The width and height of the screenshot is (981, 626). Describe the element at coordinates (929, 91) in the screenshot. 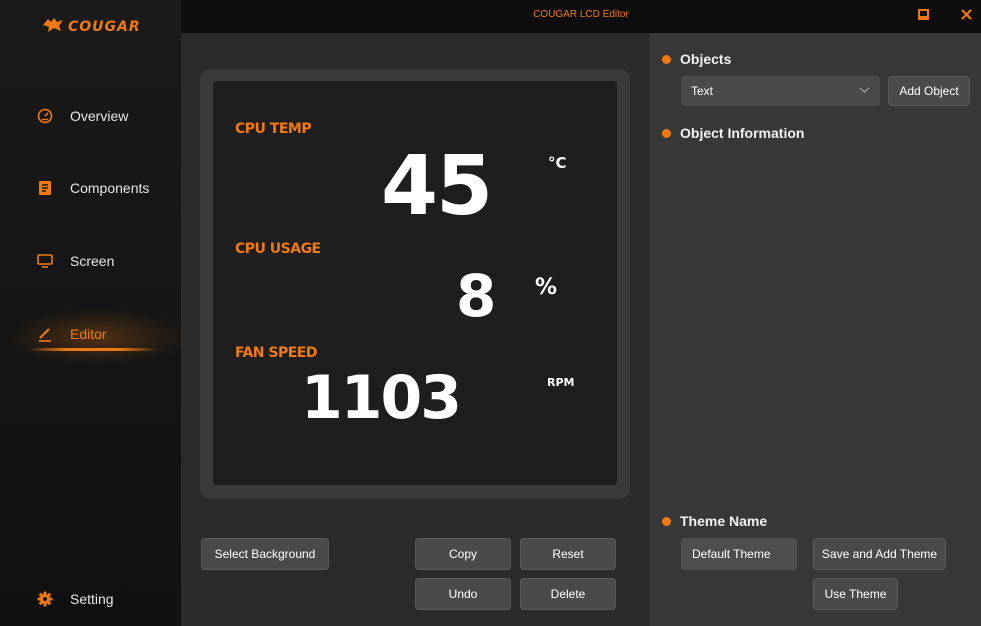

I see `add-object-button: Add Object` at that location.